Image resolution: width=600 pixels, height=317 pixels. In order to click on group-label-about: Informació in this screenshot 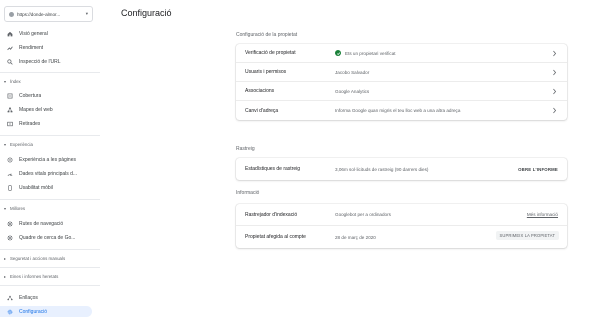, I will do `click(248, 193)`.